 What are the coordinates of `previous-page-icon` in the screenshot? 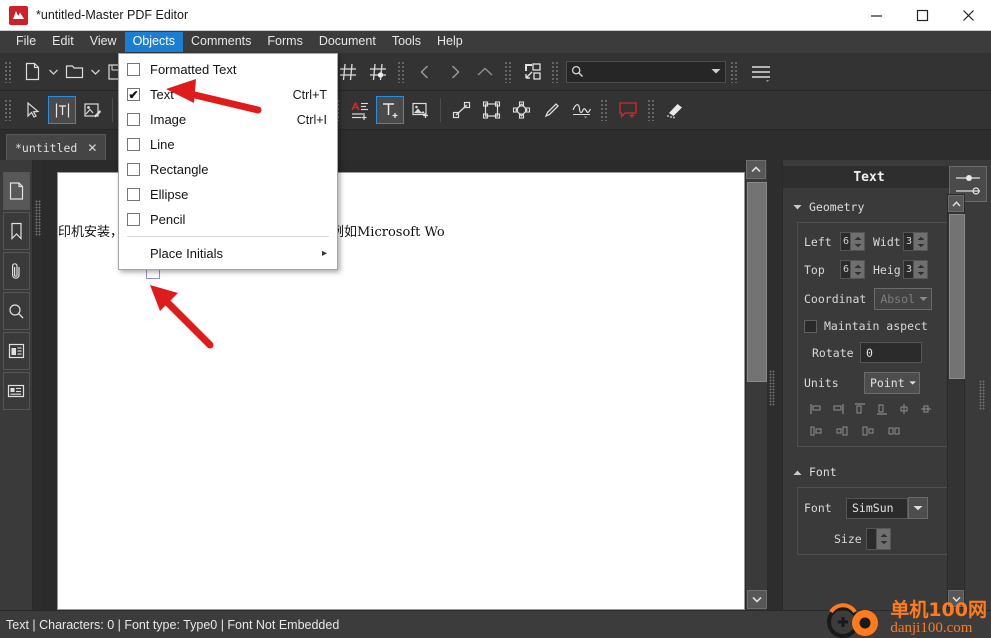 It's located at (425, 72).